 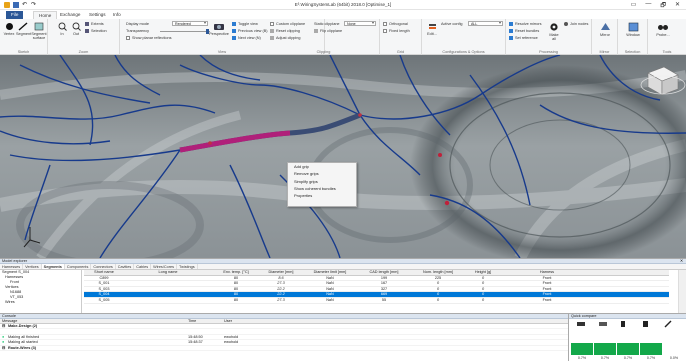 I want to click on tab-connectors: Connectors, so click(x=103, y=266).